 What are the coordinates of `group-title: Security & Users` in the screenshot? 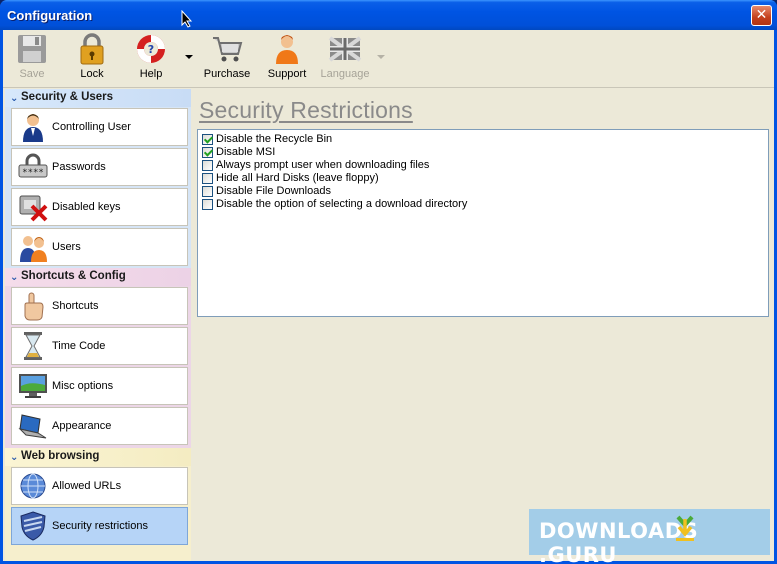 It's located at (67, 97).